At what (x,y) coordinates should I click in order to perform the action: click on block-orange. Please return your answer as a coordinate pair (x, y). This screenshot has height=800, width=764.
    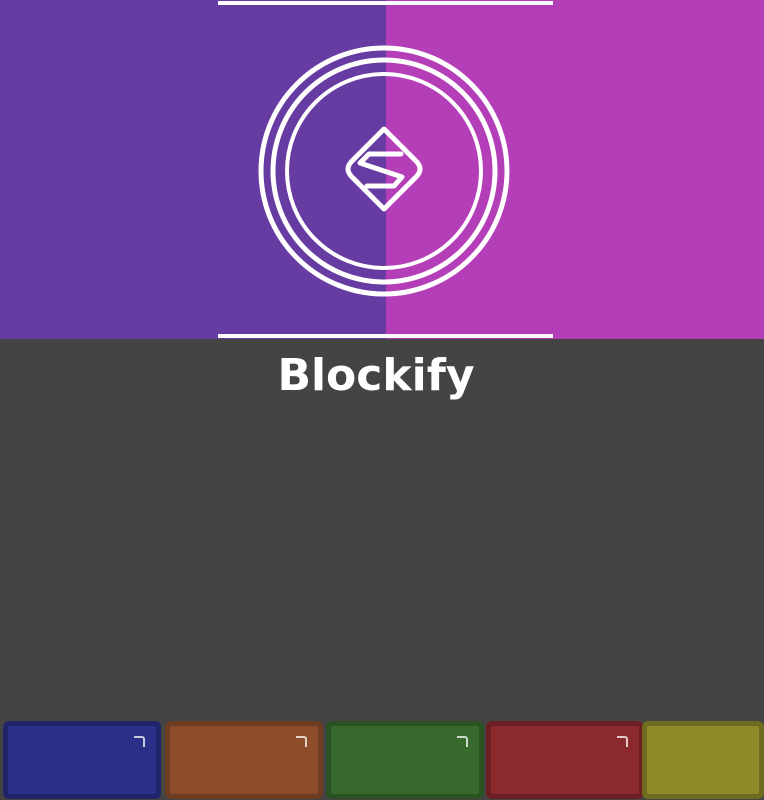
    Looking at the image, I should click on (244, 760).